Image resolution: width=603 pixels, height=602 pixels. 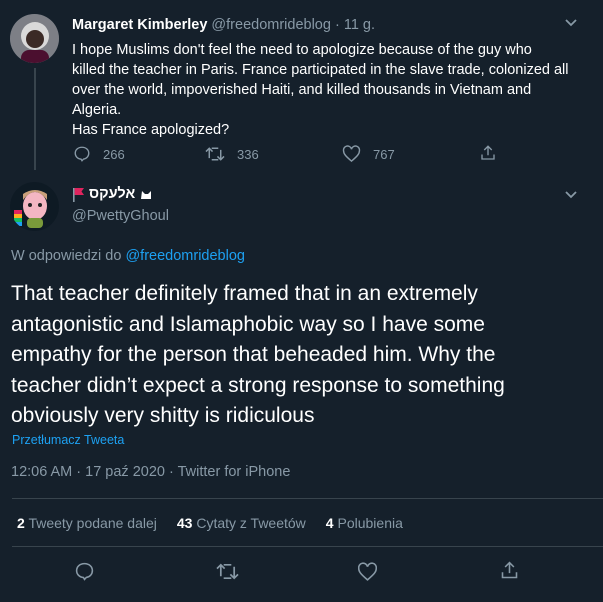 I want to click on translate-tweet-link: Przetłumacz Tweeta, so click(x=68, y=440).